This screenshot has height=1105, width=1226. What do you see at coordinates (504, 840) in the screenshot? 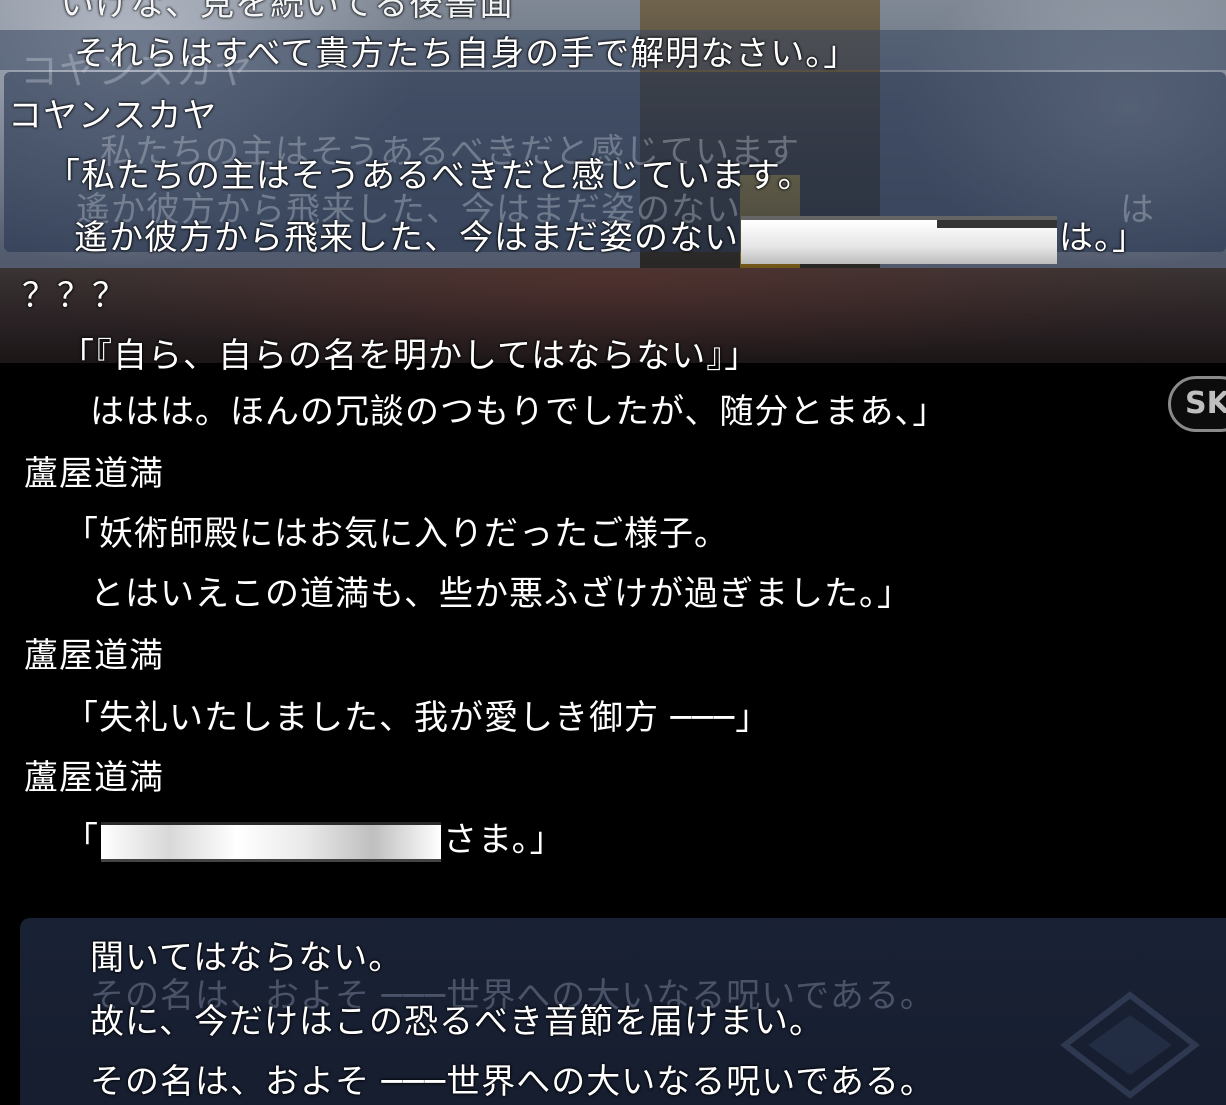
I see `dialog-text: さま。」` at bounding box center [504, 840].